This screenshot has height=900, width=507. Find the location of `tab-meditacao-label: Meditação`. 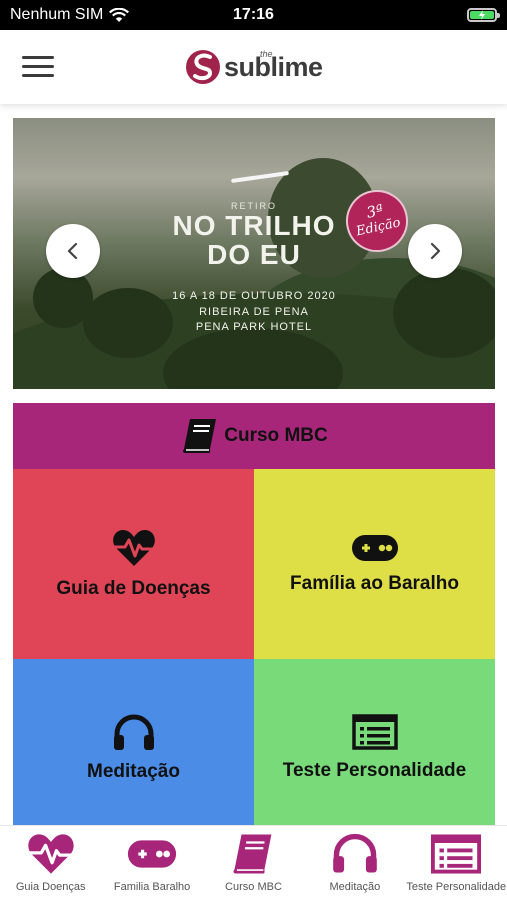

tab-meditacao-label: Meditação is located at coordinates (355, 887).